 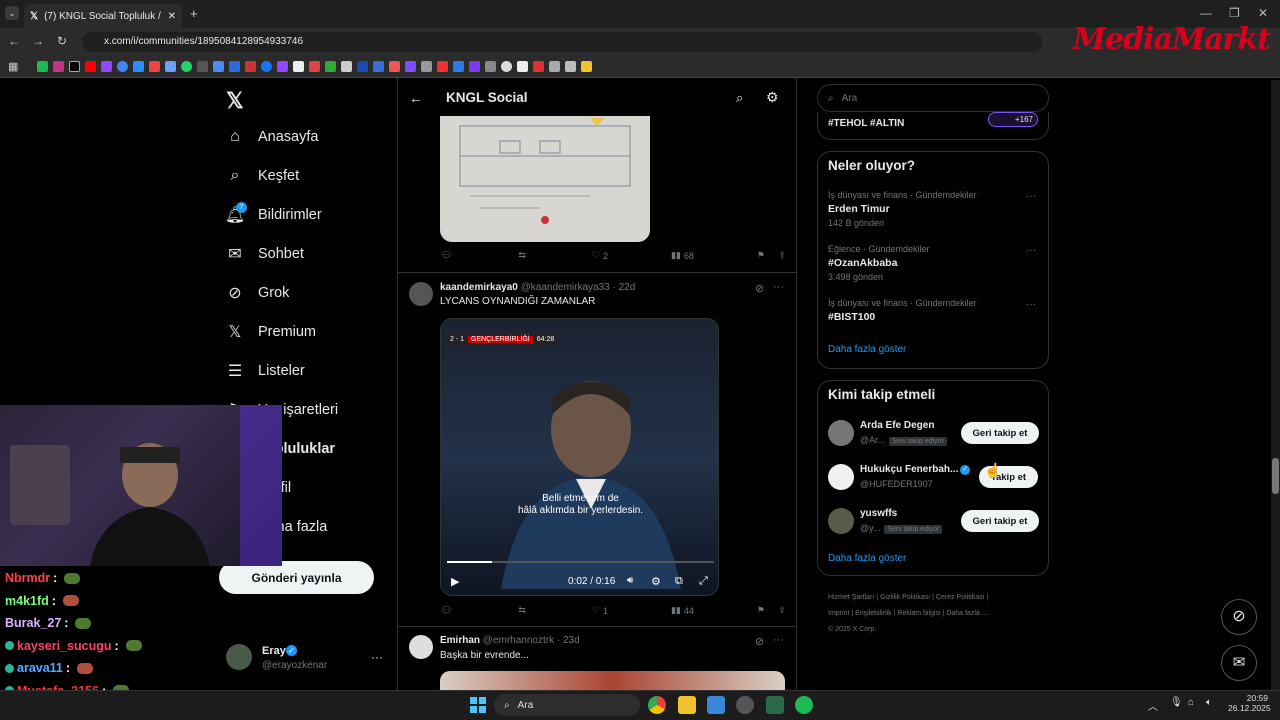 I want to click on grok-fab-icon: ⊘, so click(x=1239, y=617).